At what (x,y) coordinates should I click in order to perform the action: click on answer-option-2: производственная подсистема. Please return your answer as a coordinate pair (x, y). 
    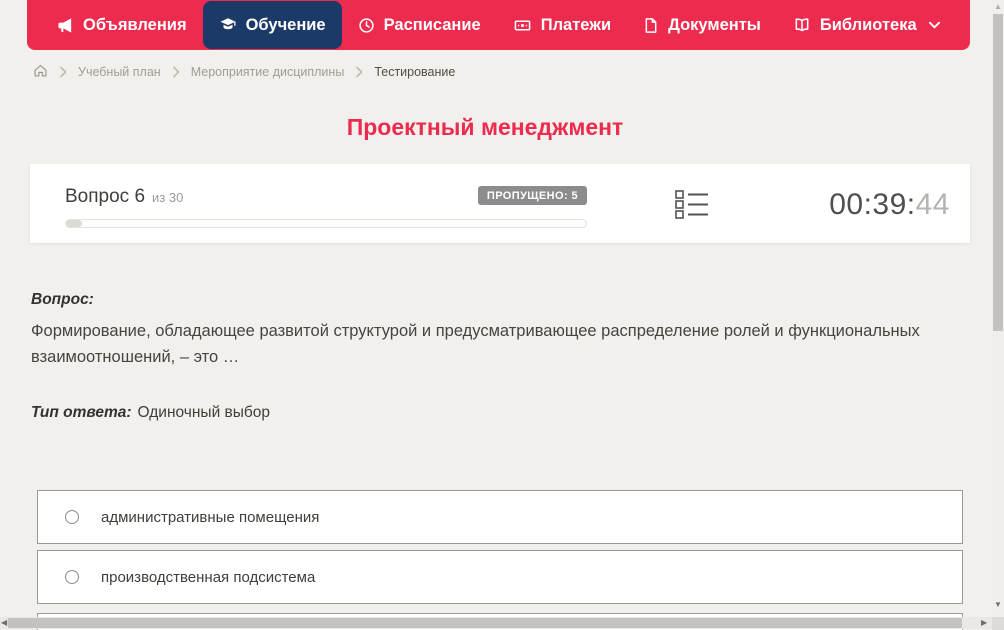
    Looking at the image, I should click on (500, 577).